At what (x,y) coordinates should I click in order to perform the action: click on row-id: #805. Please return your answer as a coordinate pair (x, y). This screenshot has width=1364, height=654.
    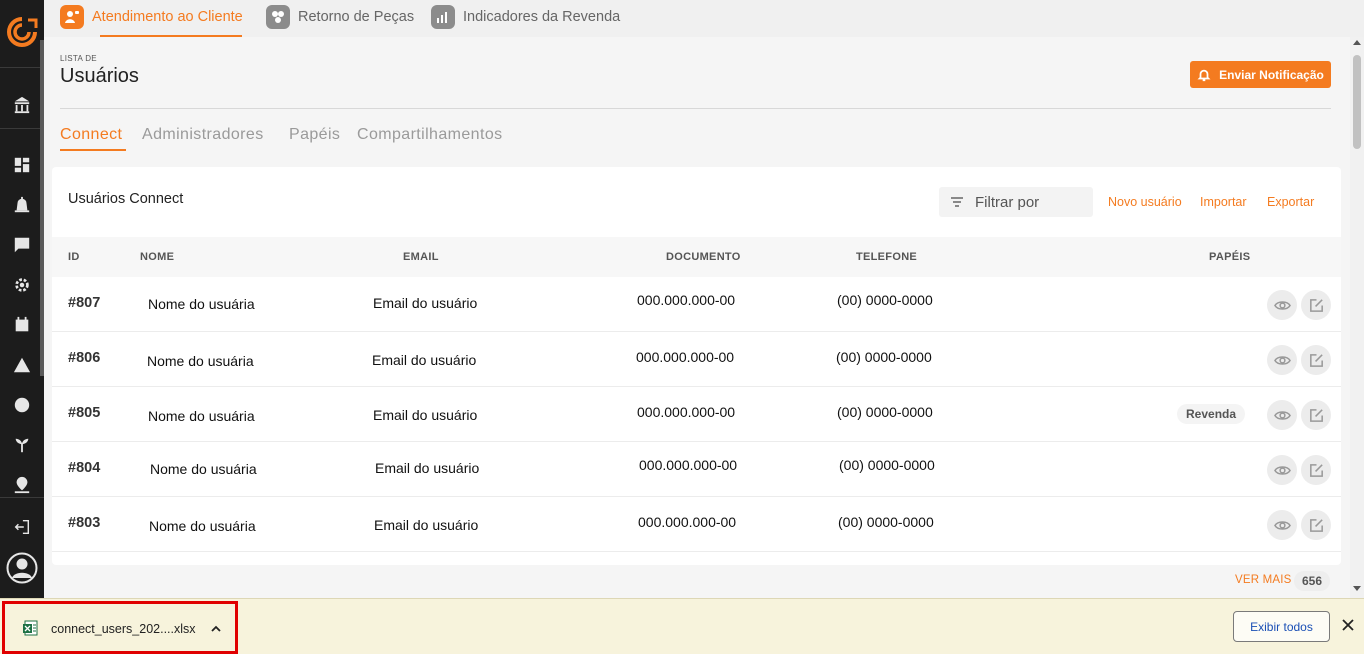
    Looking at the image, I should click on (84, 413).